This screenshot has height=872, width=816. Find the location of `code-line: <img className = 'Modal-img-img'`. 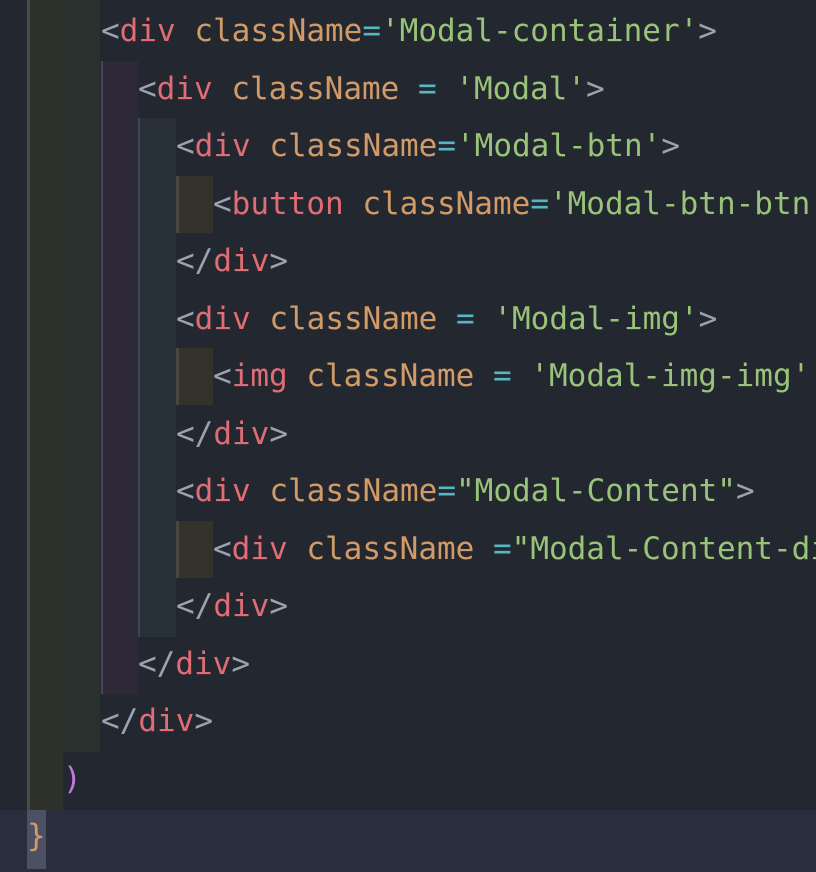

code-line: <img className = 'Modal-img-img' is located at coordinates (511, 376).